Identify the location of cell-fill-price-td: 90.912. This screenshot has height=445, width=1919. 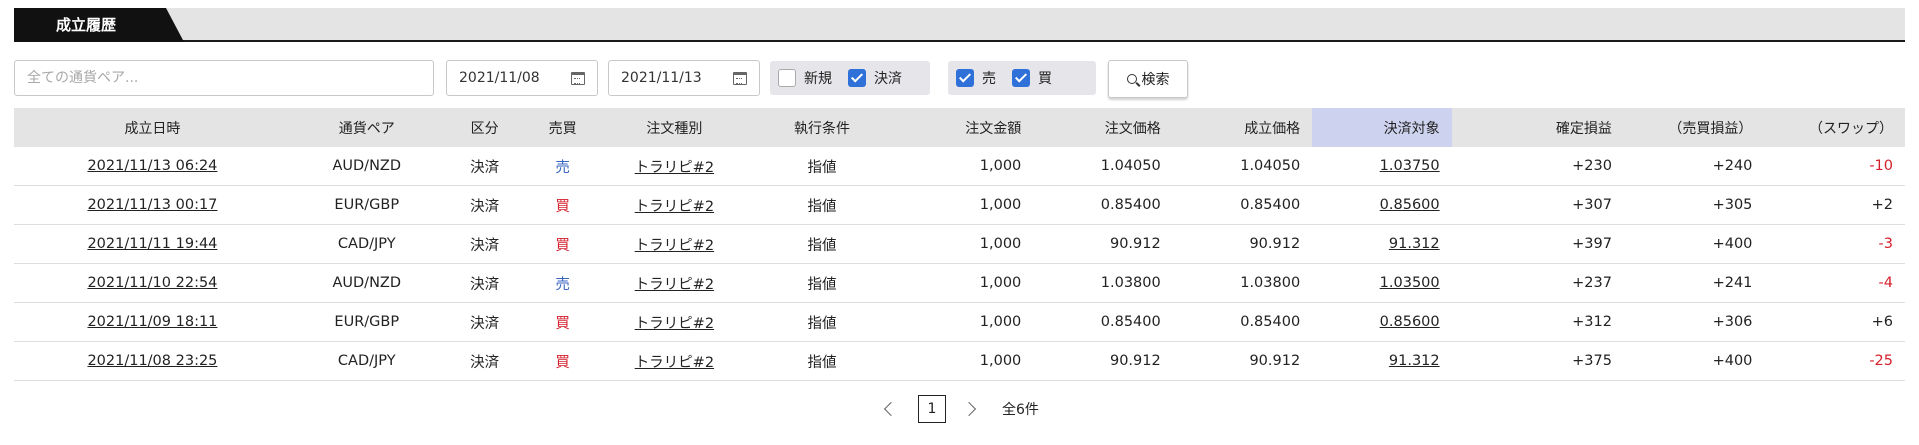
(1242, 361).